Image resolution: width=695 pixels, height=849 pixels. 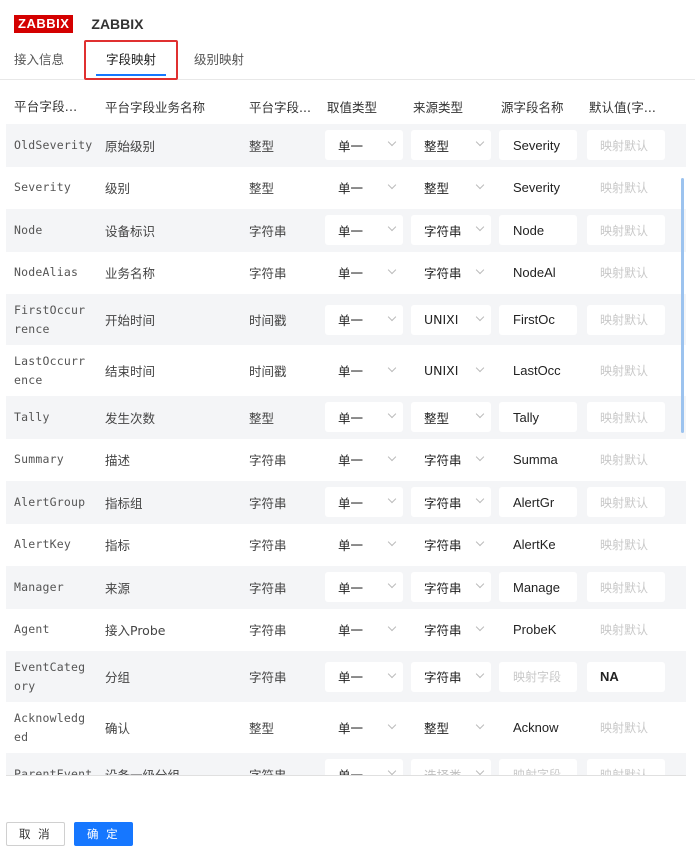 What do you see at coordinates (103, 834) in the screenshot?
I see `confirm-button: 确 定` at bounding box center [103, 834].